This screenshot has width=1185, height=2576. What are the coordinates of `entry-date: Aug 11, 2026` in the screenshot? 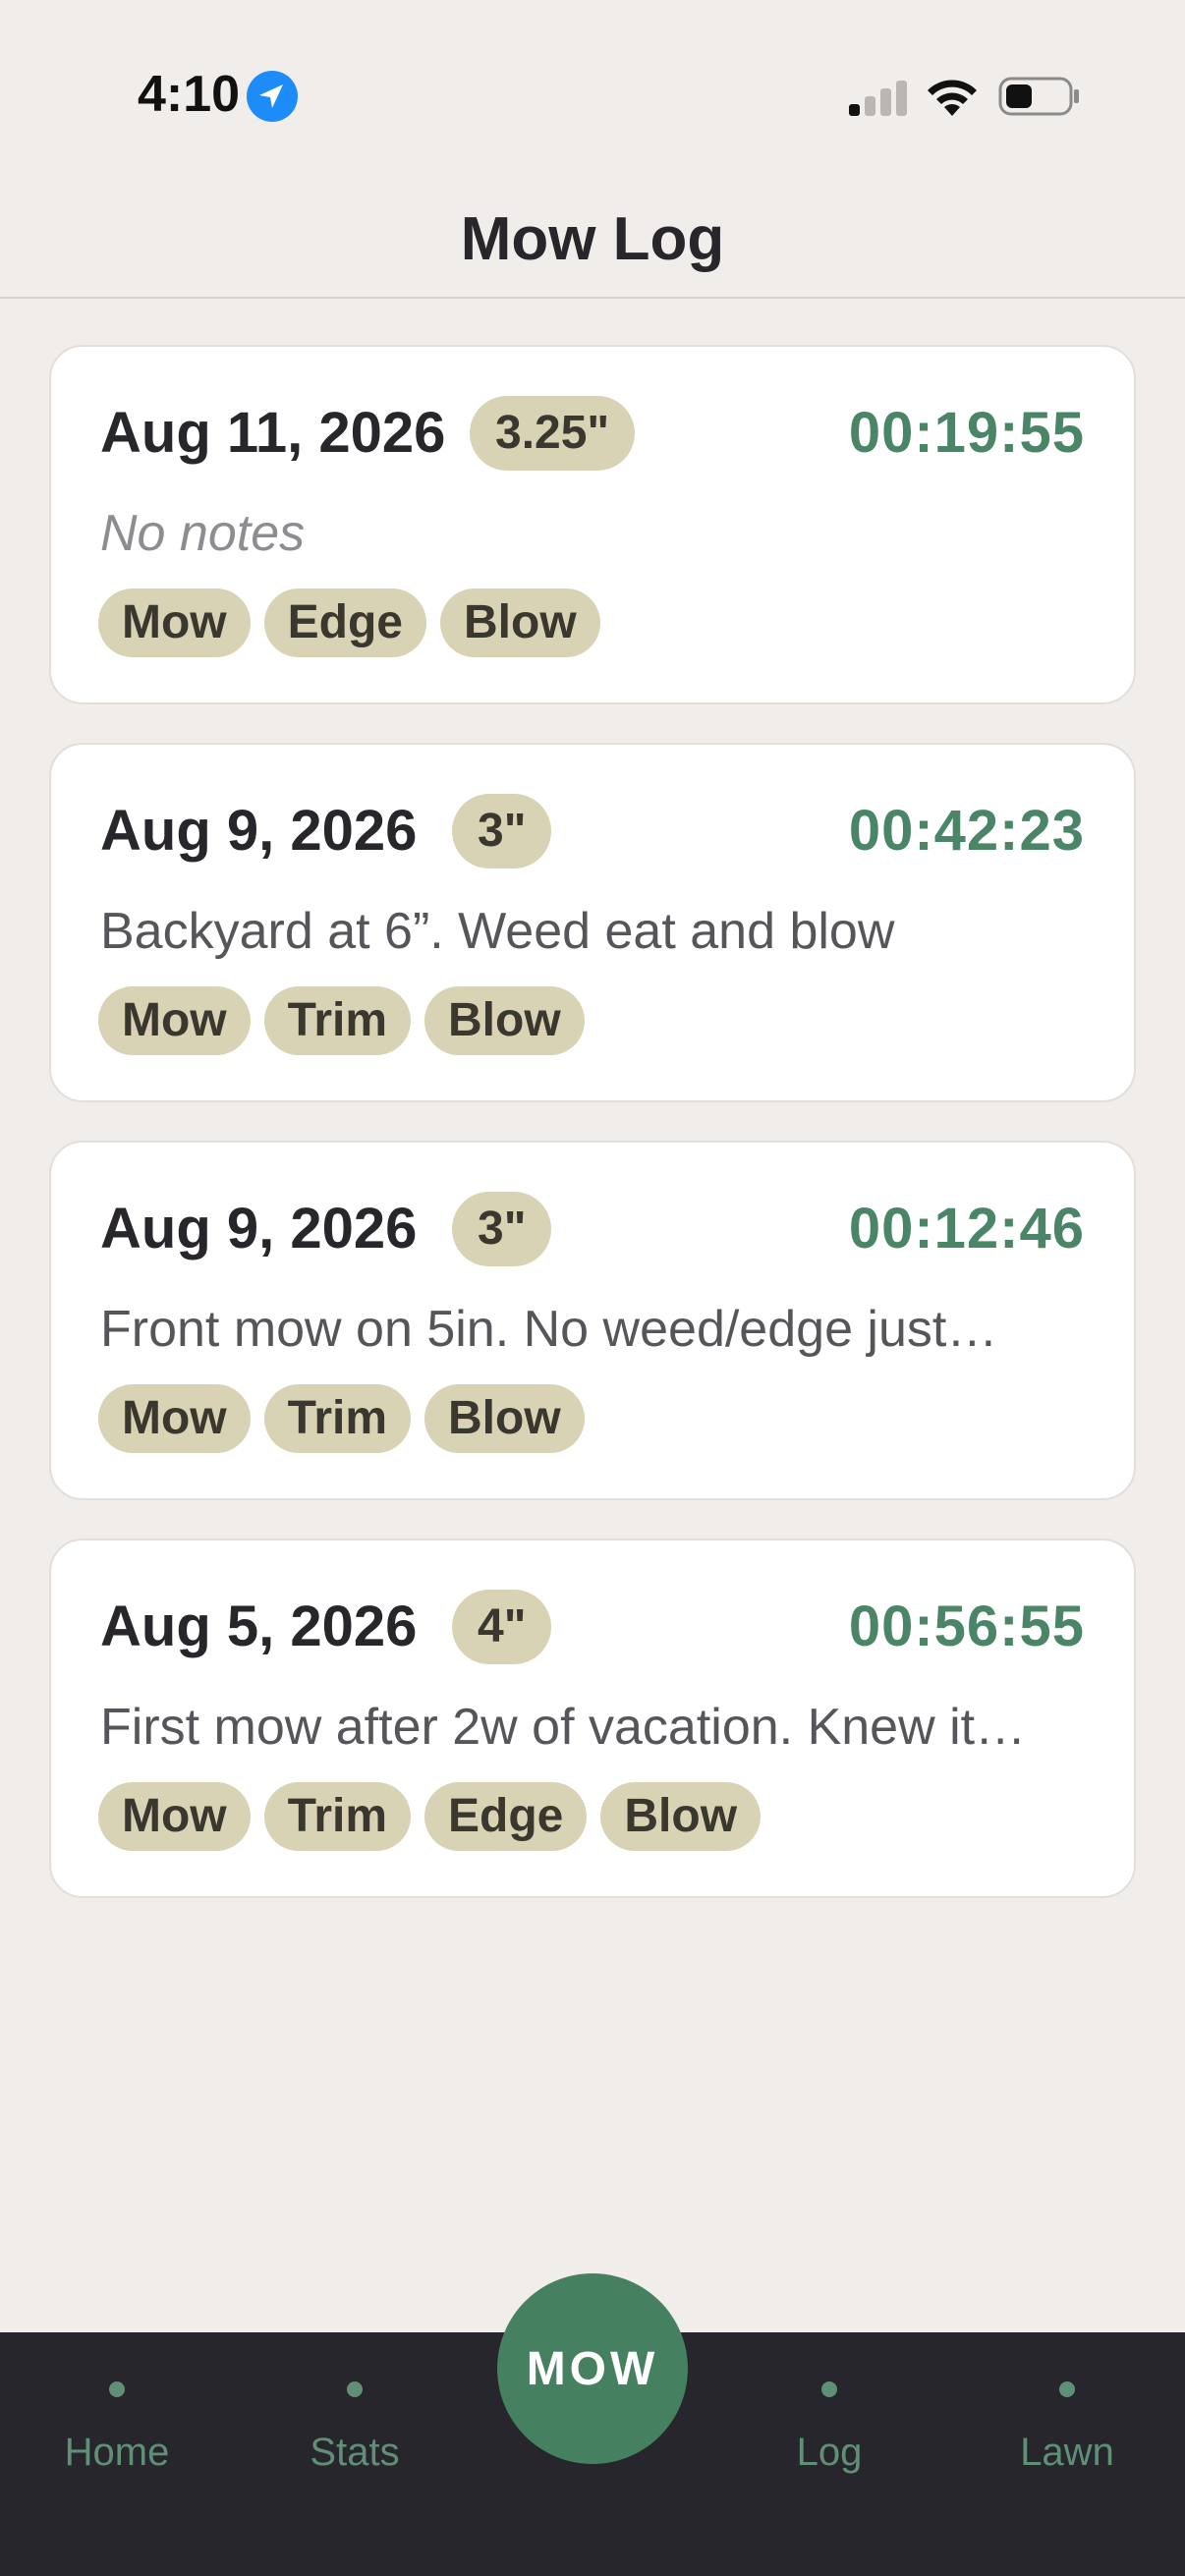 It's located at (273, 433).